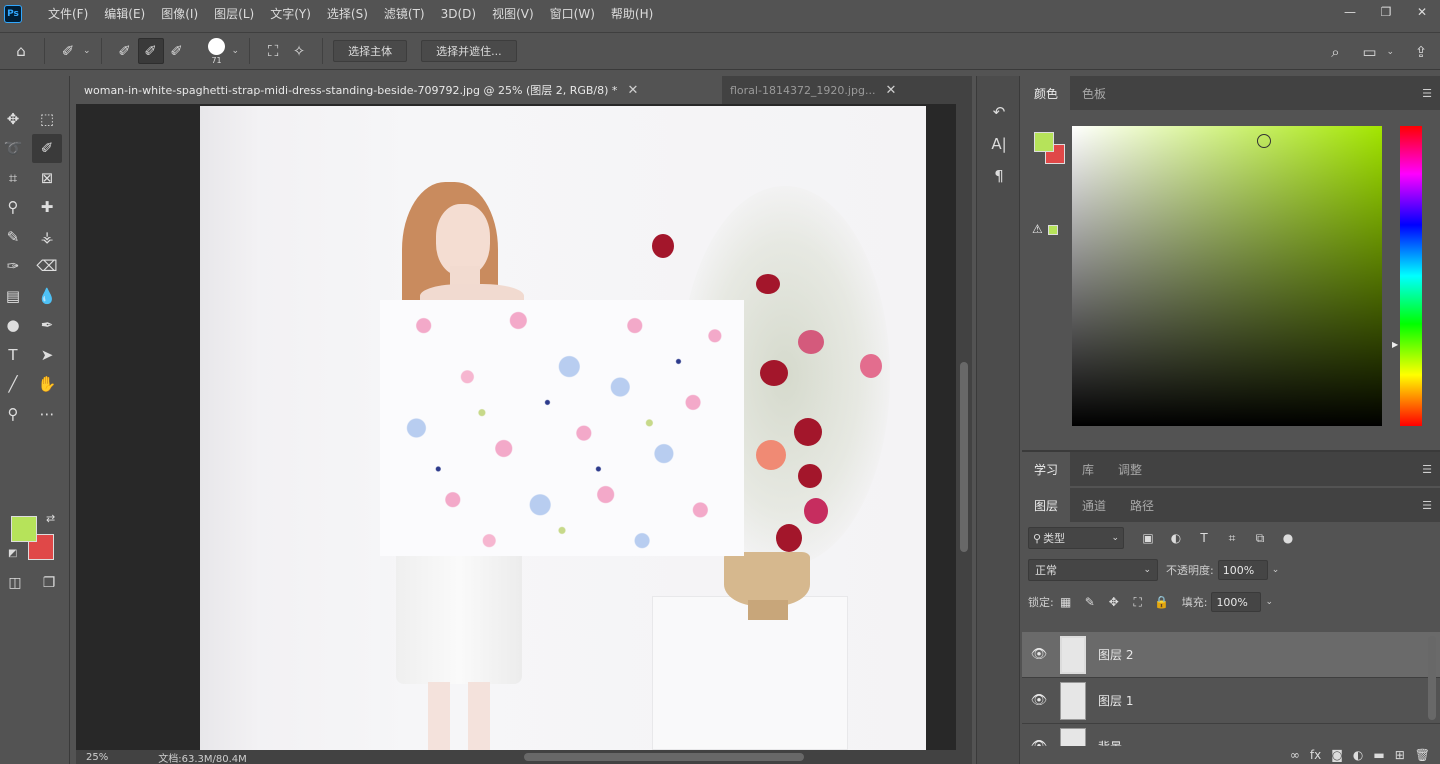  What do you see at coordinates (14, 149) in the screenshot?
I see `lasso-tool-icon: ➰` at bounding box center [14, 149].